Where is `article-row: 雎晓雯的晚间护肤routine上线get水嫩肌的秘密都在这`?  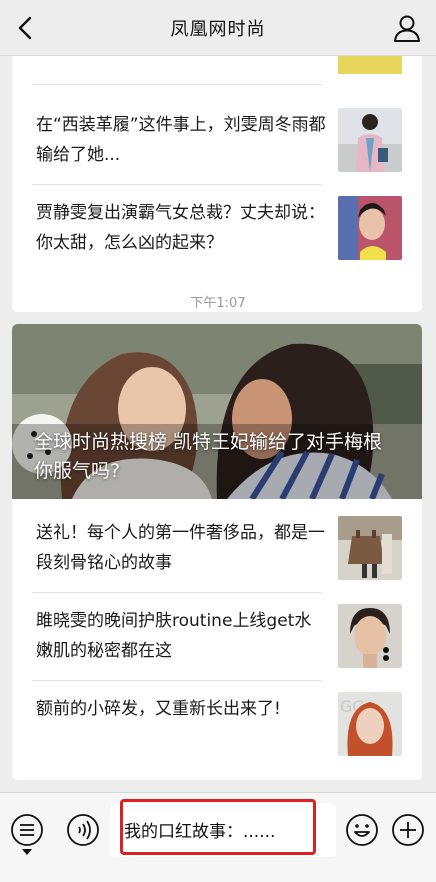
article-row: 雎晓雯的晚间护肤routine上线get水嫩肌的秘密都在这 is located at coordinates (217, 636).